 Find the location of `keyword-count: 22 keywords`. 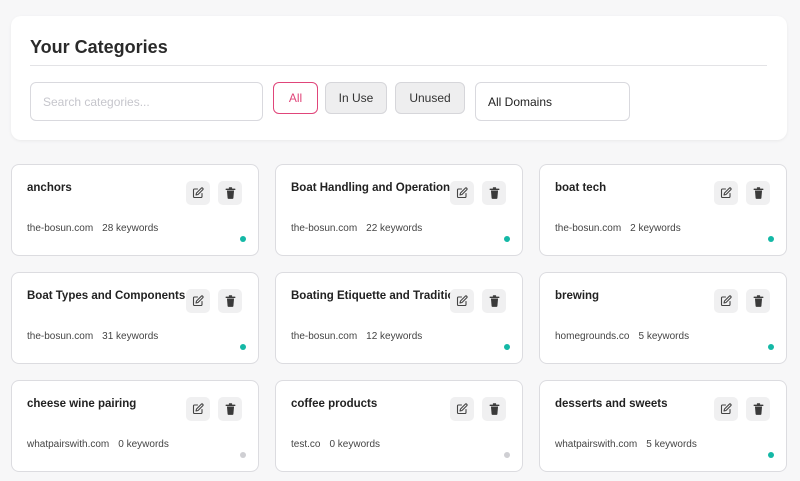

keyword-count: 22 keywords is located at coordinates (394, 228).